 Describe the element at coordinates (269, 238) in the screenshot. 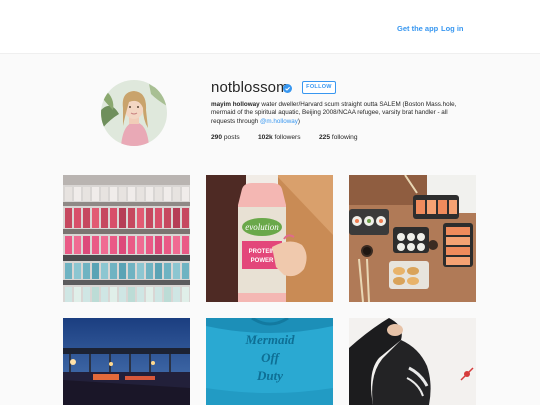

I see `post-thumbnail-protein-drink: evolution PROTEIN POWER` at that location.